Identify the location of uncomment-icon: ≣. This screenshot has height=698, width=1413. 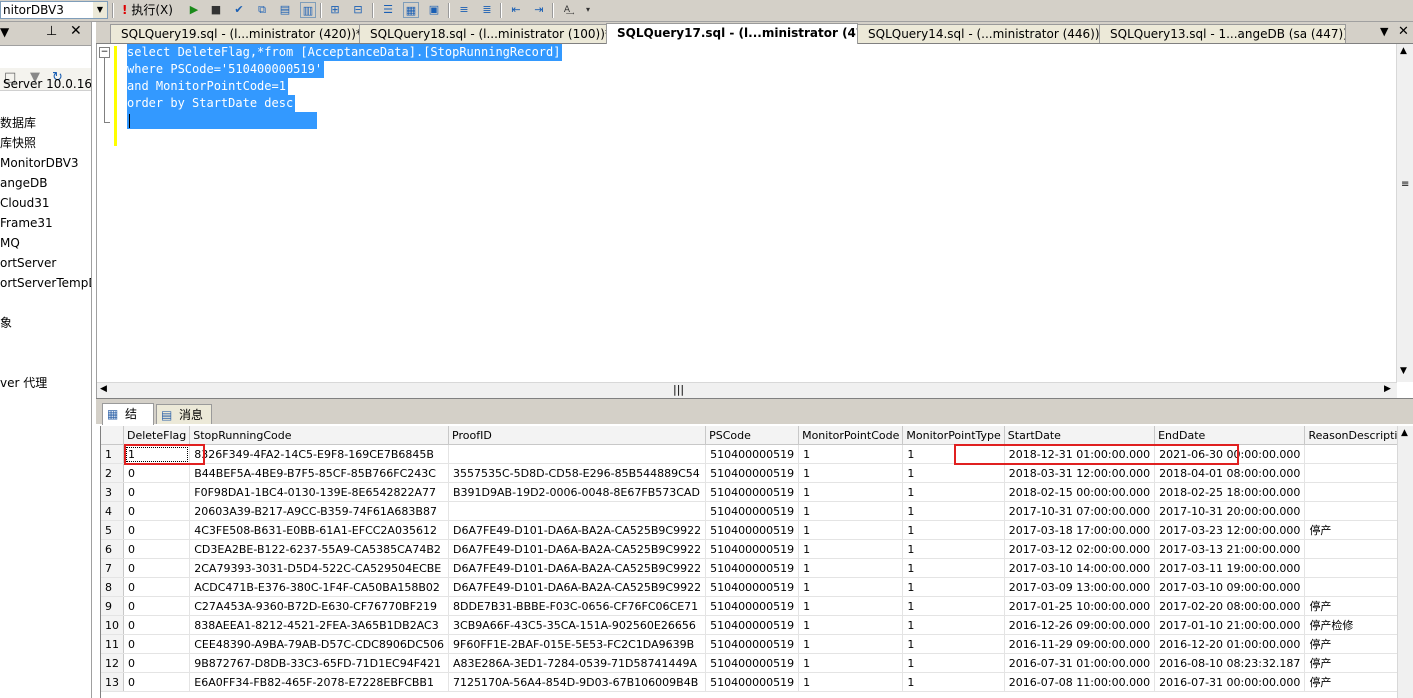
(487, 10).